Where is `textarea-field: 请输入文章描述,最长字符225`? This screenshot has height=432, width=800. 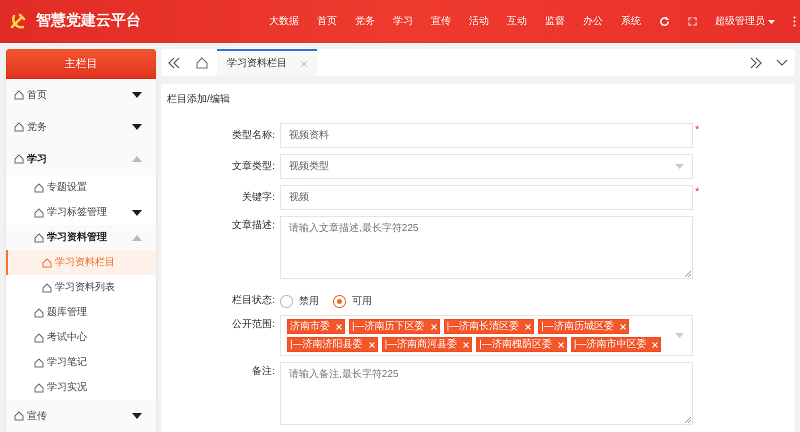
textarea-field: 请输入文章描述,最长字符225 is located at coordinates (486, 247).